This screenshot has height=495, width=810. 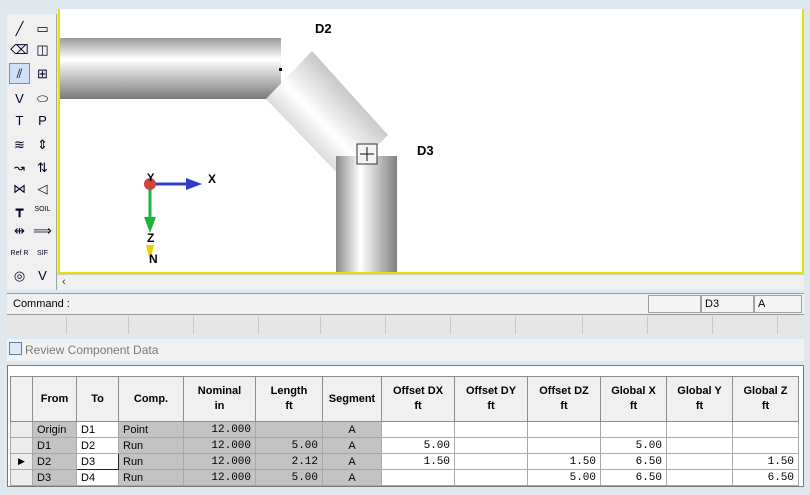 I want to click on horizontal-scrollbar: ‹, so click(x=431, y=282).